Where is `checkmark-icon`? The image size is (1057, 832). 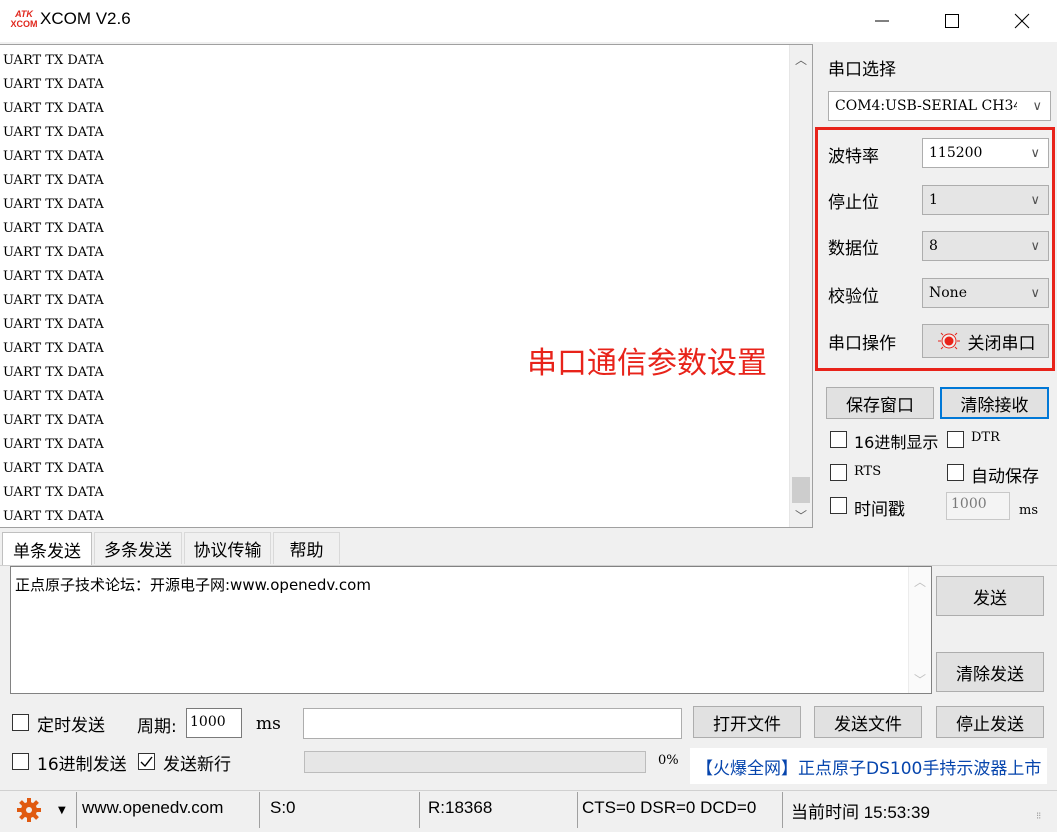 checkmark-icon is located at coordinates (146, 762).